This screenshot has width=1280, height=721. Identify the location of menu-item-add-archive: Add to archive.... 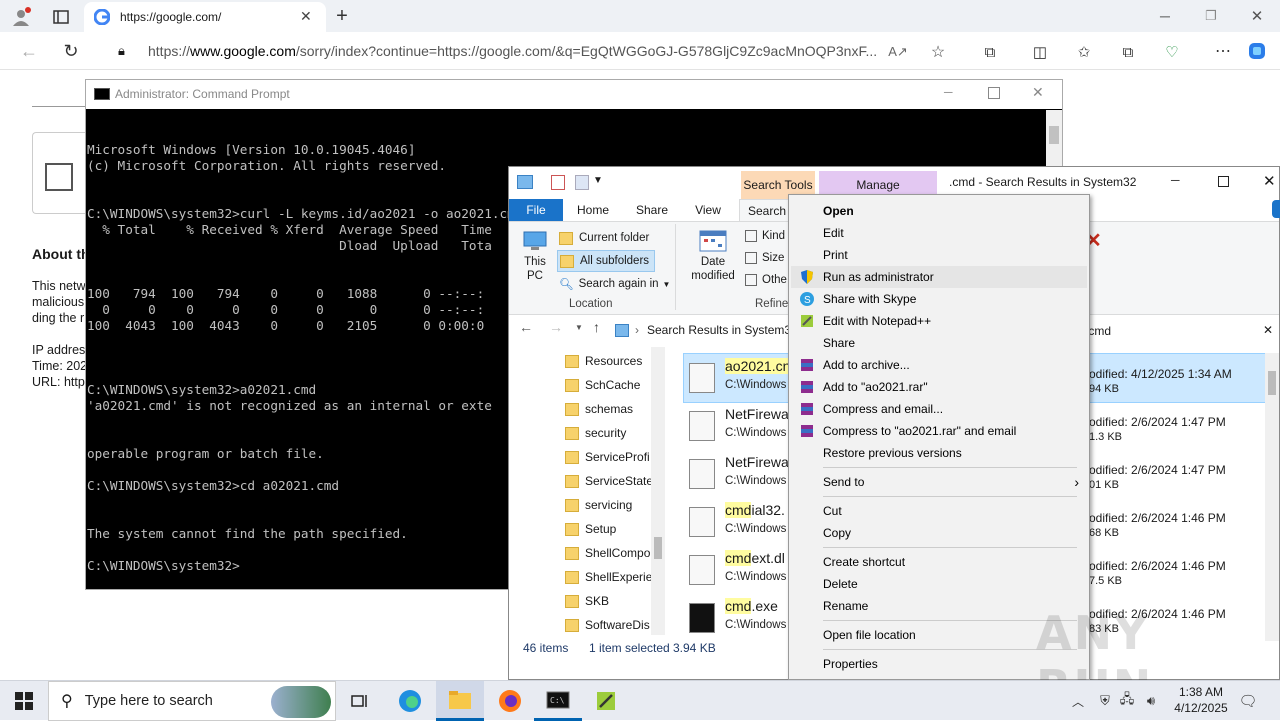
(939, 365).